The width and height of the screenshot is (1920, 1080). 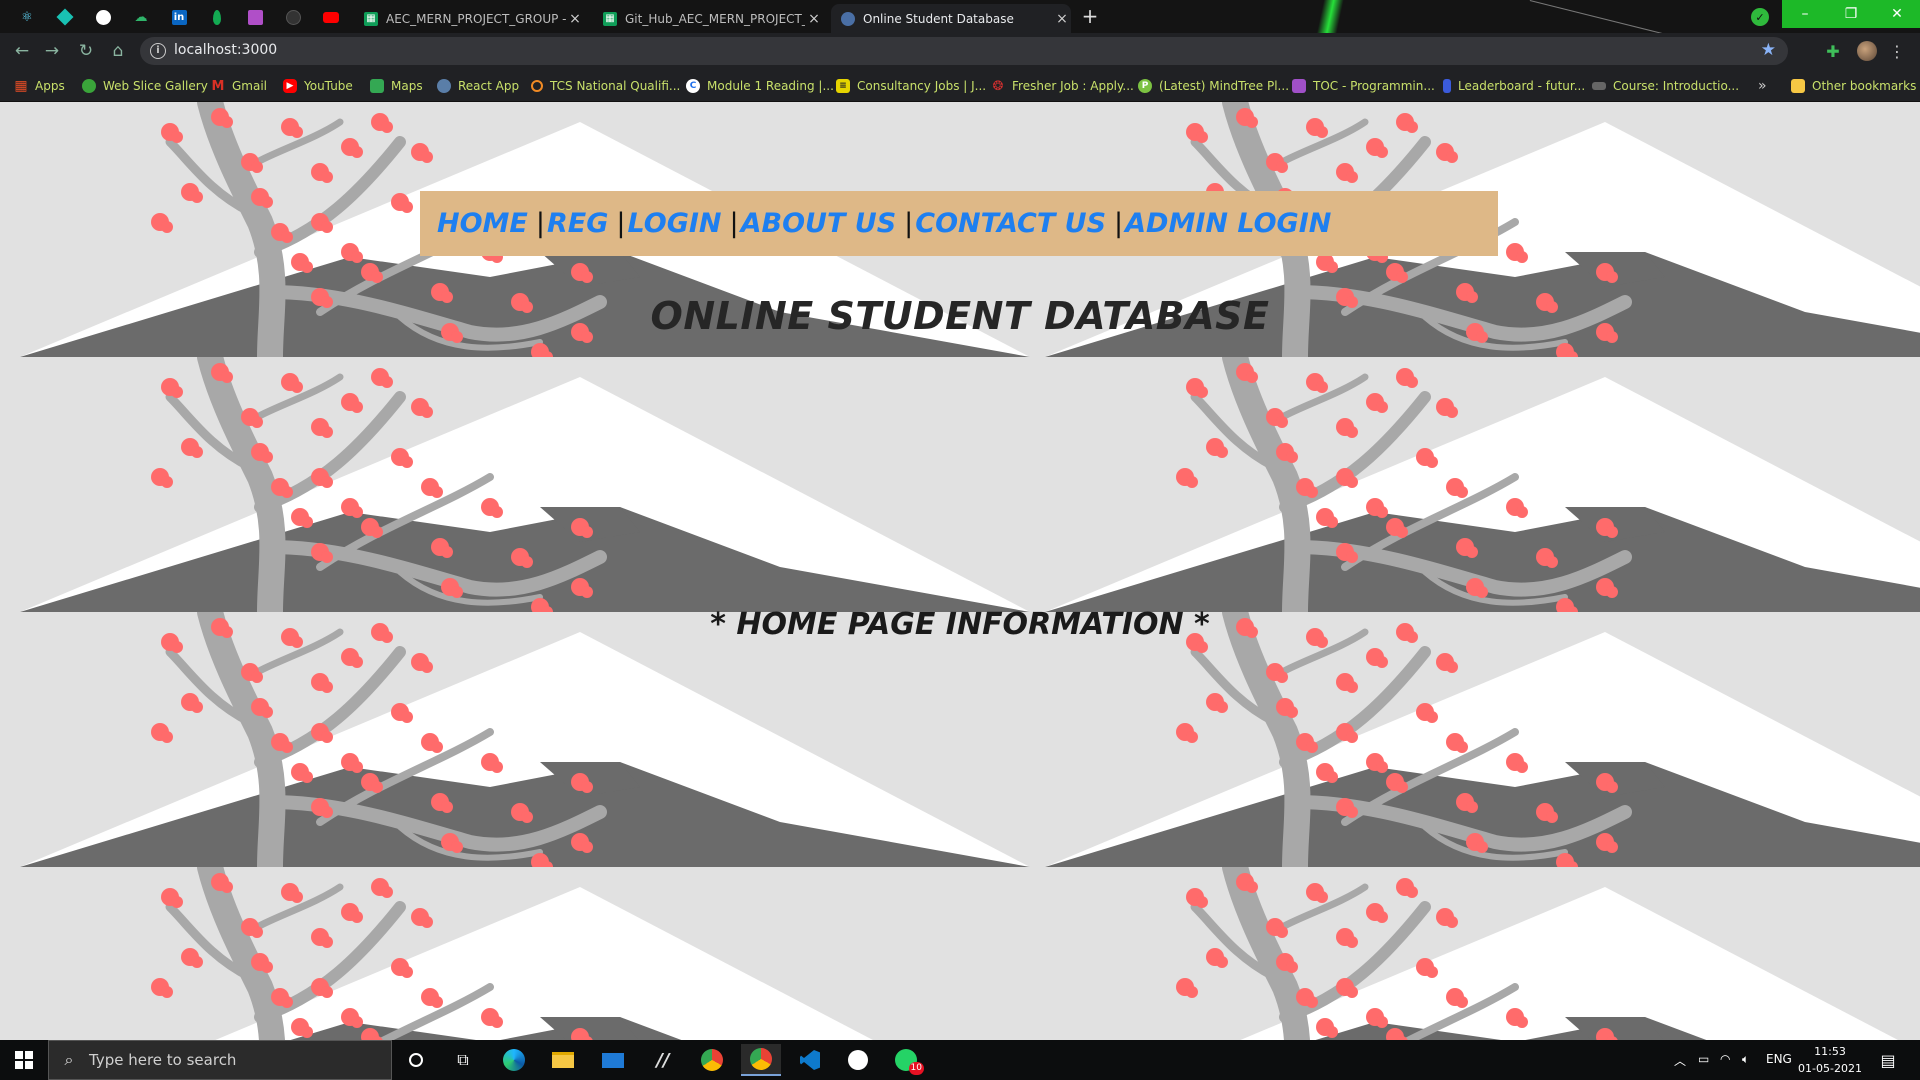 What do you see at coordinates (293, 17) in the screenshot?
I see `pinned-tab-github-dark-icon` at bounding box center [293, 17].